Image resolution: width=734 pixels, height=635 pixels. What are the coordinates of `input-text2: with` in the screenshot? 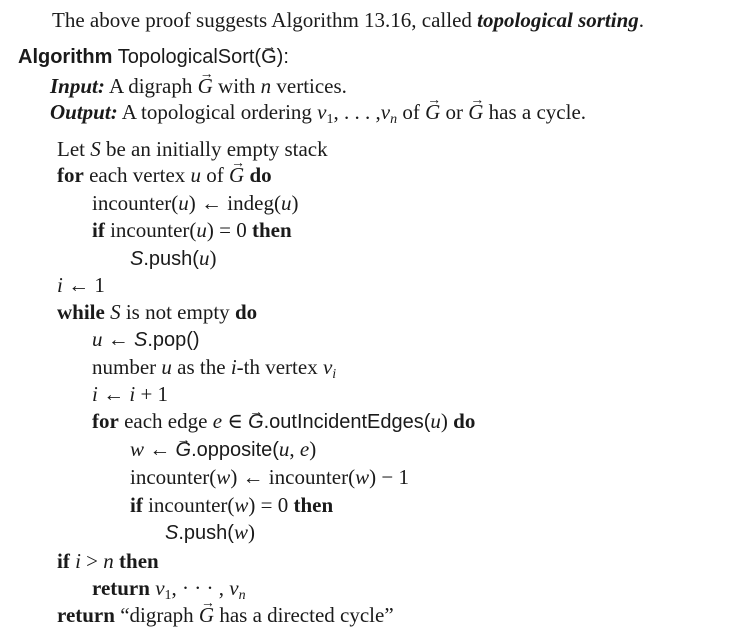 It's located at (236, 86).